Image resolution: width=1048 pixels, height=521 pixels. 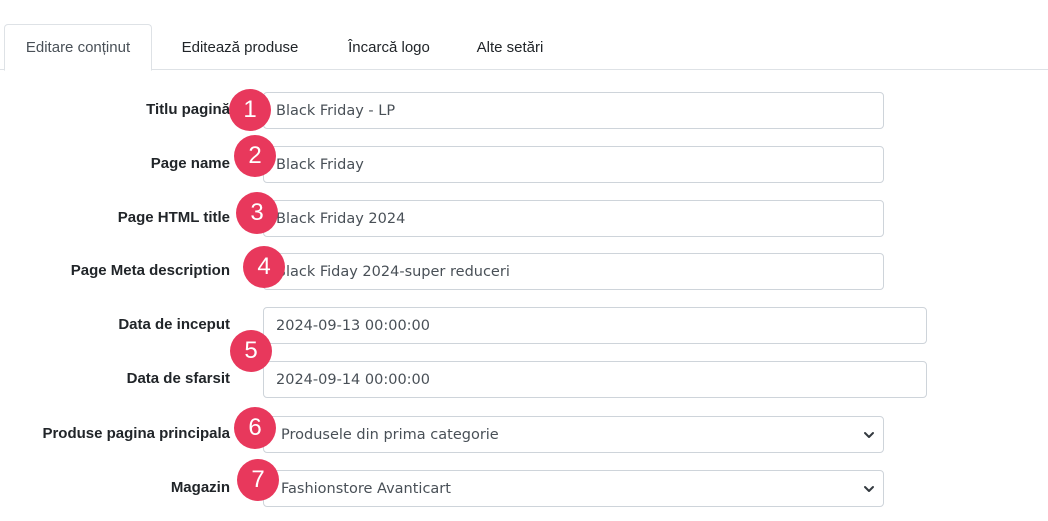 What do you see at coordinates (573, 488) in the screenshot?
I see `store-select: Fashionstore Avanticart` at bounding box center [573, 488].